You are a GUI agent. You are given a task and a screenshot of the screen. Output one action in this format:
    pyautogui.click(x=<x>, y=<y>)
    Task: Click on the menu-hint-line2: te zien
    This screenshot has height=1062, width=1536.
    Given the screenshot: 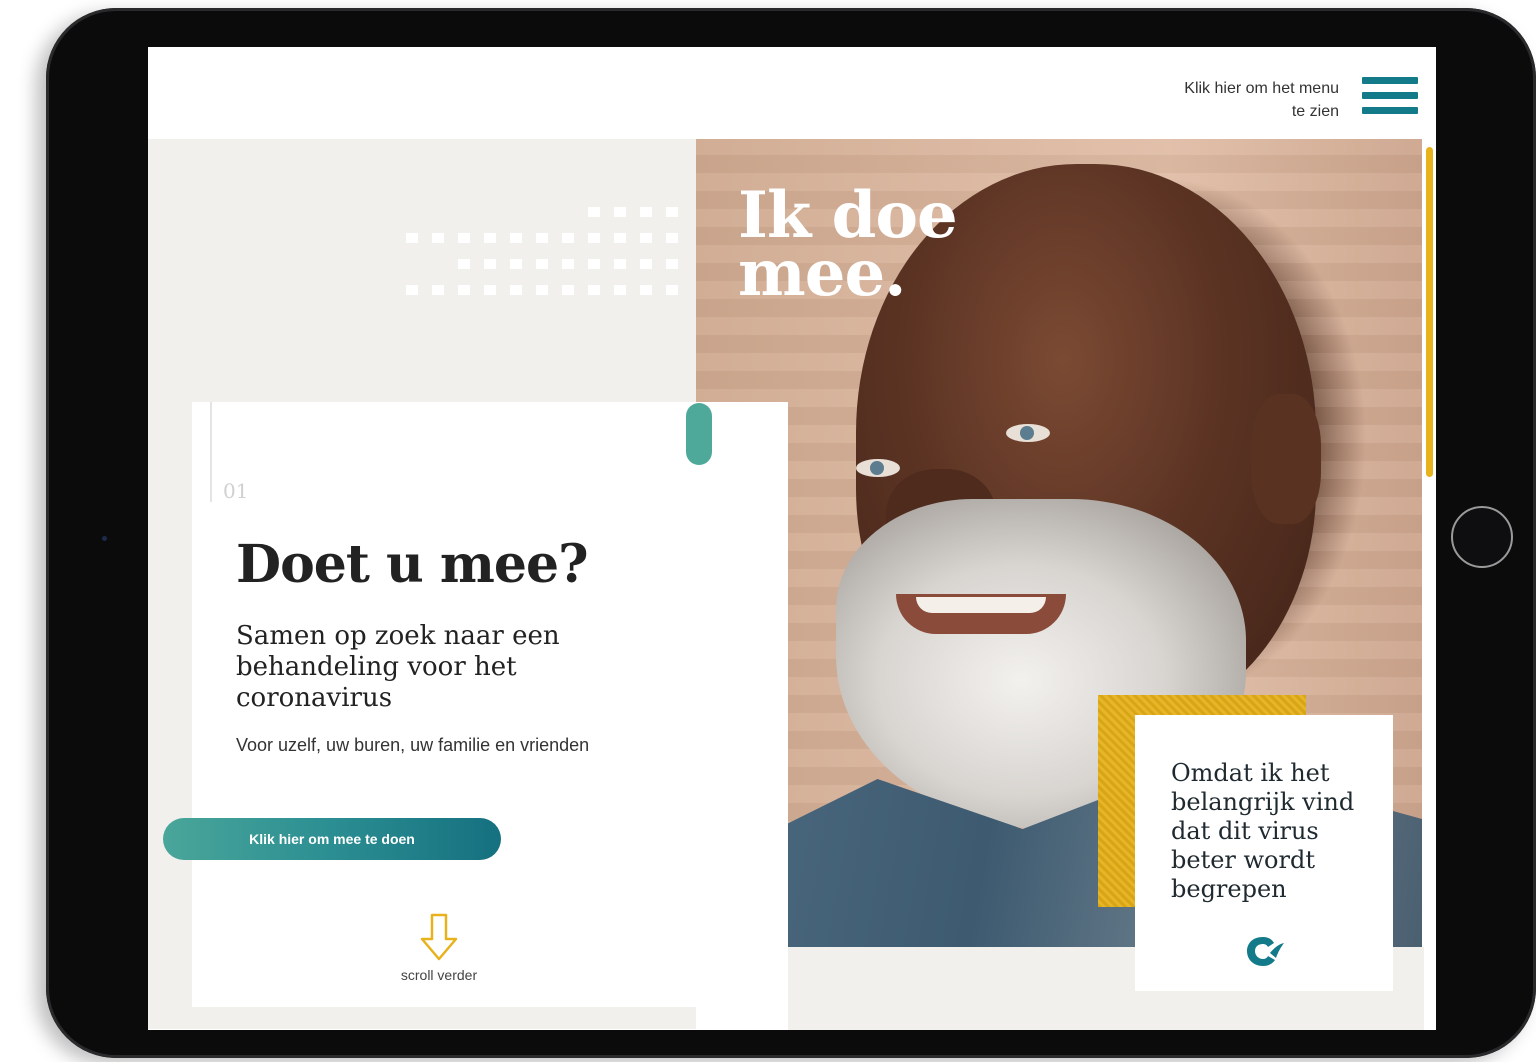 What is the action you would take?
    pyautogui.click(x=1315, y=111)
    